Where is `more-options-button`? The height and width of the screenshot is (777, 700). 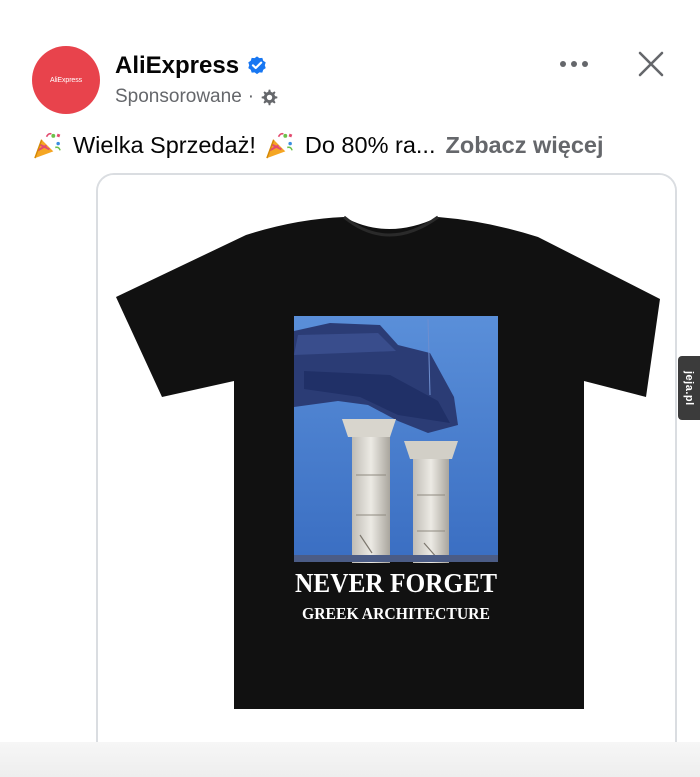
more-options-button is located at coordinates (574, 64).